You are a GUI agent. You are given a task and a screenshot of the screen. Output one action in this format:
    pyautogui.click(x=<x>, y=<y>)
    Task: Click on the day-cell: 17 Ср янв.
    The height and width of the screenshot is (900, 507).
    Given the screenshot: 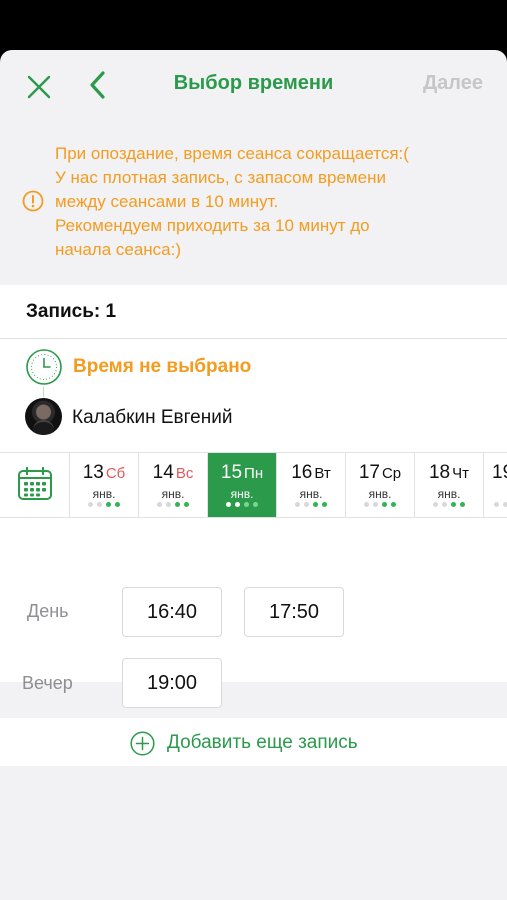 What is the action you would take?
    pyautogui.click(x=380, y=485)
    